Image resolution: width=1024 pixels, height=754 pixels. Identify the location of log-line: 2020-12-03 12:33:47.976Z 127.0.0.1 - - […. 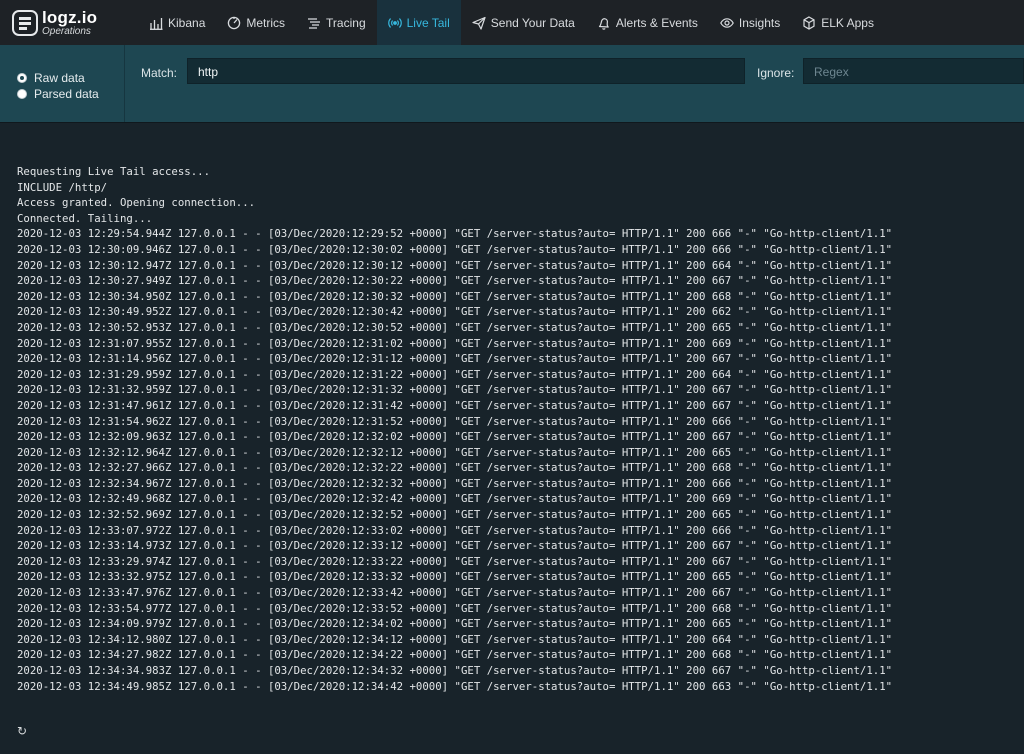
(455, 593).